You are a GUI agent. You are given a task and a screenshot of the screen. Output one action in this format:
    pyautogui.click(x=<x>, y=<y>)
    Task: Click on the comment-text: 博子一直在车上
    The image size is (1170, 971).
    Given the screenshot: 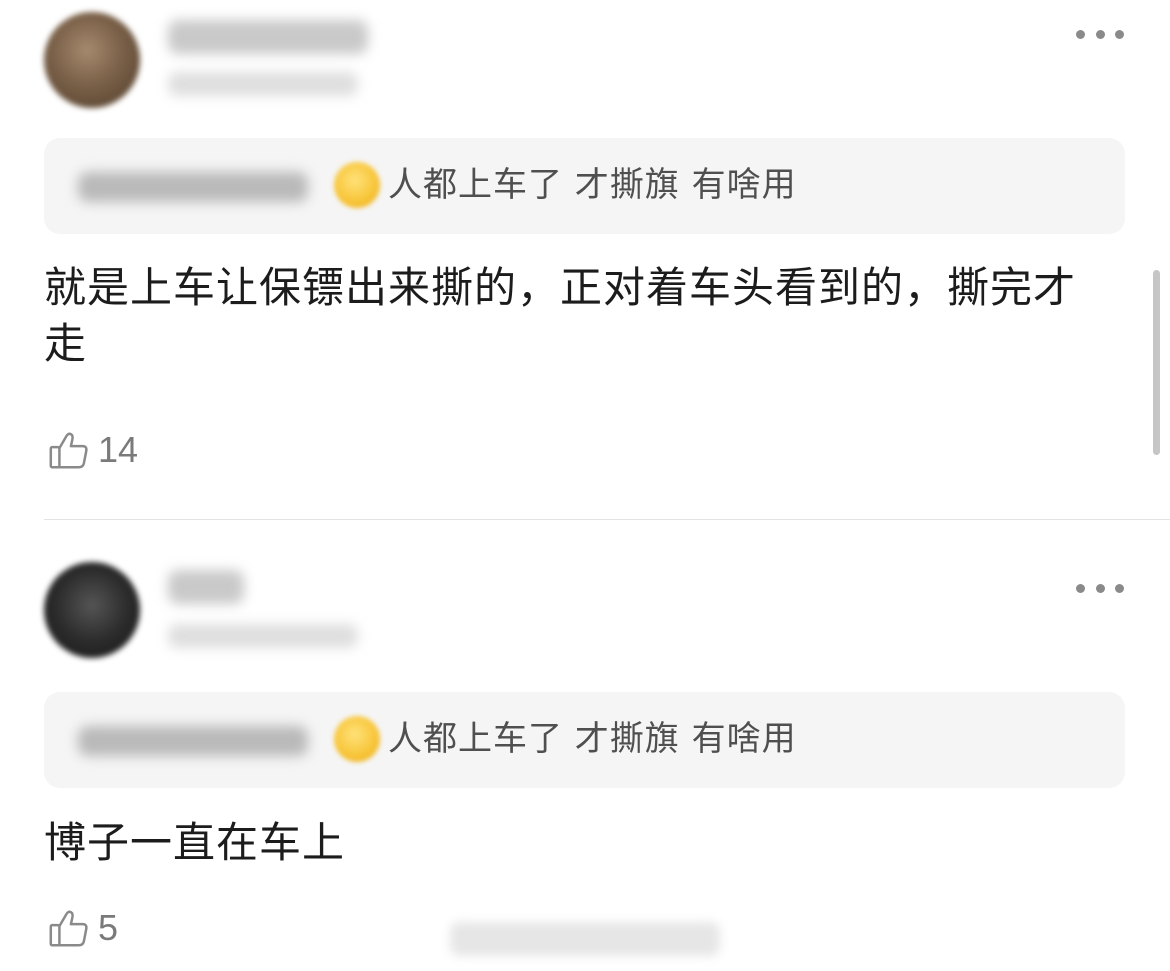 What is the action you would take?
    pyautogui.click(x=195, y=842)
    